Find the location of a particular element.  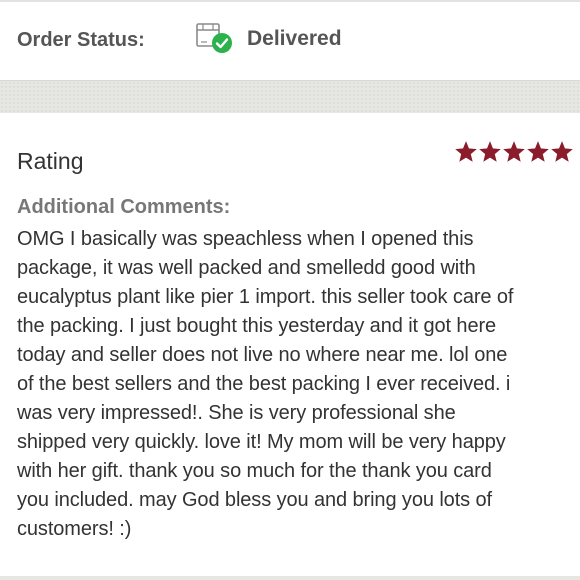

package-delivered-icon is located at coordinates (215, 38).